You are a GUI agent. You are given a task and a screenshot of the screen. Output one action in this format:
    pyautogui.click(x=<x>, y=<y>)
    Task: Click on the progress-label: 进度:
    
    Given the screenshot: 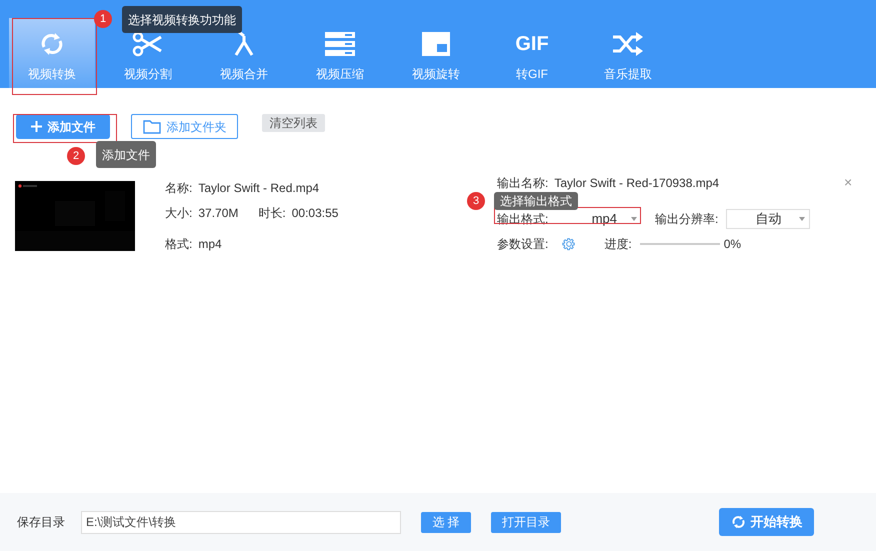 What is the action you would take?
    pyautogui.click(x=618, y=244)
    